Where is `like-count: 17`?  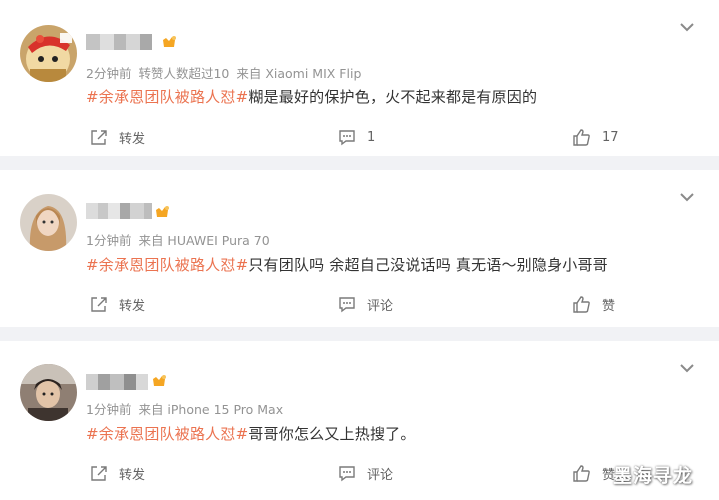
like-count: 17 is located at coordinates (610, 137).